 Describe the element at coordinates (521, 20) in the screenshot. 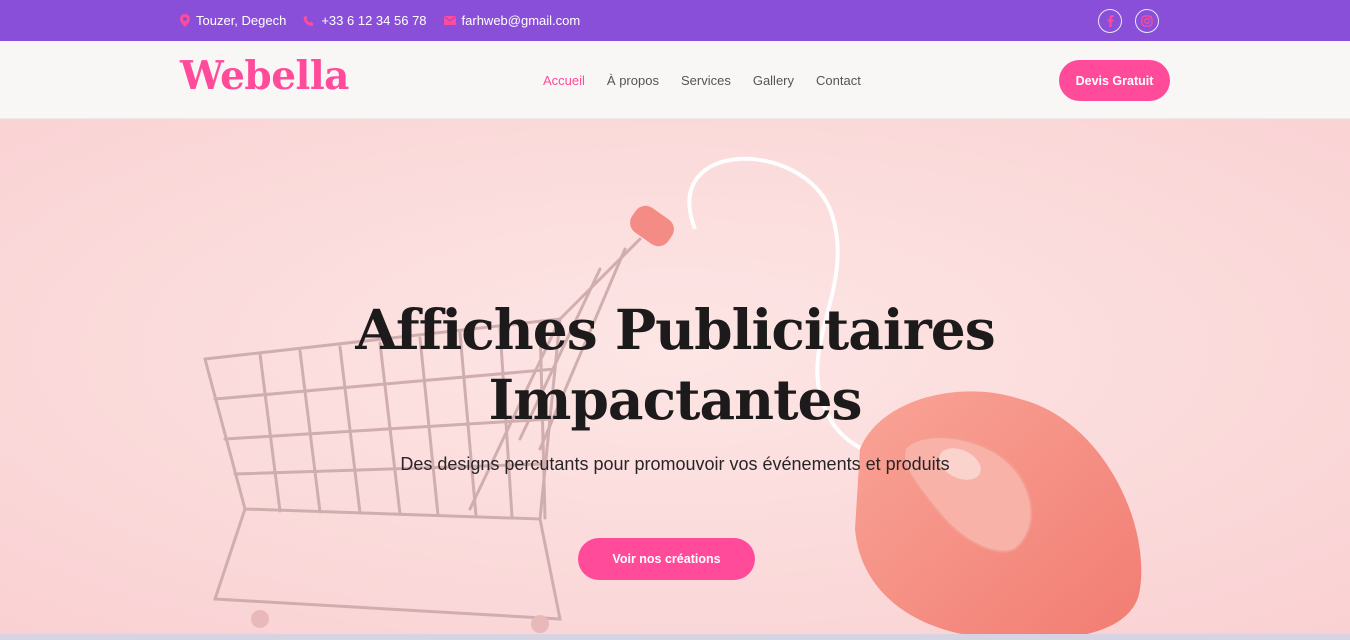

I see `email-text: farhweb@gmail.com` at that location.